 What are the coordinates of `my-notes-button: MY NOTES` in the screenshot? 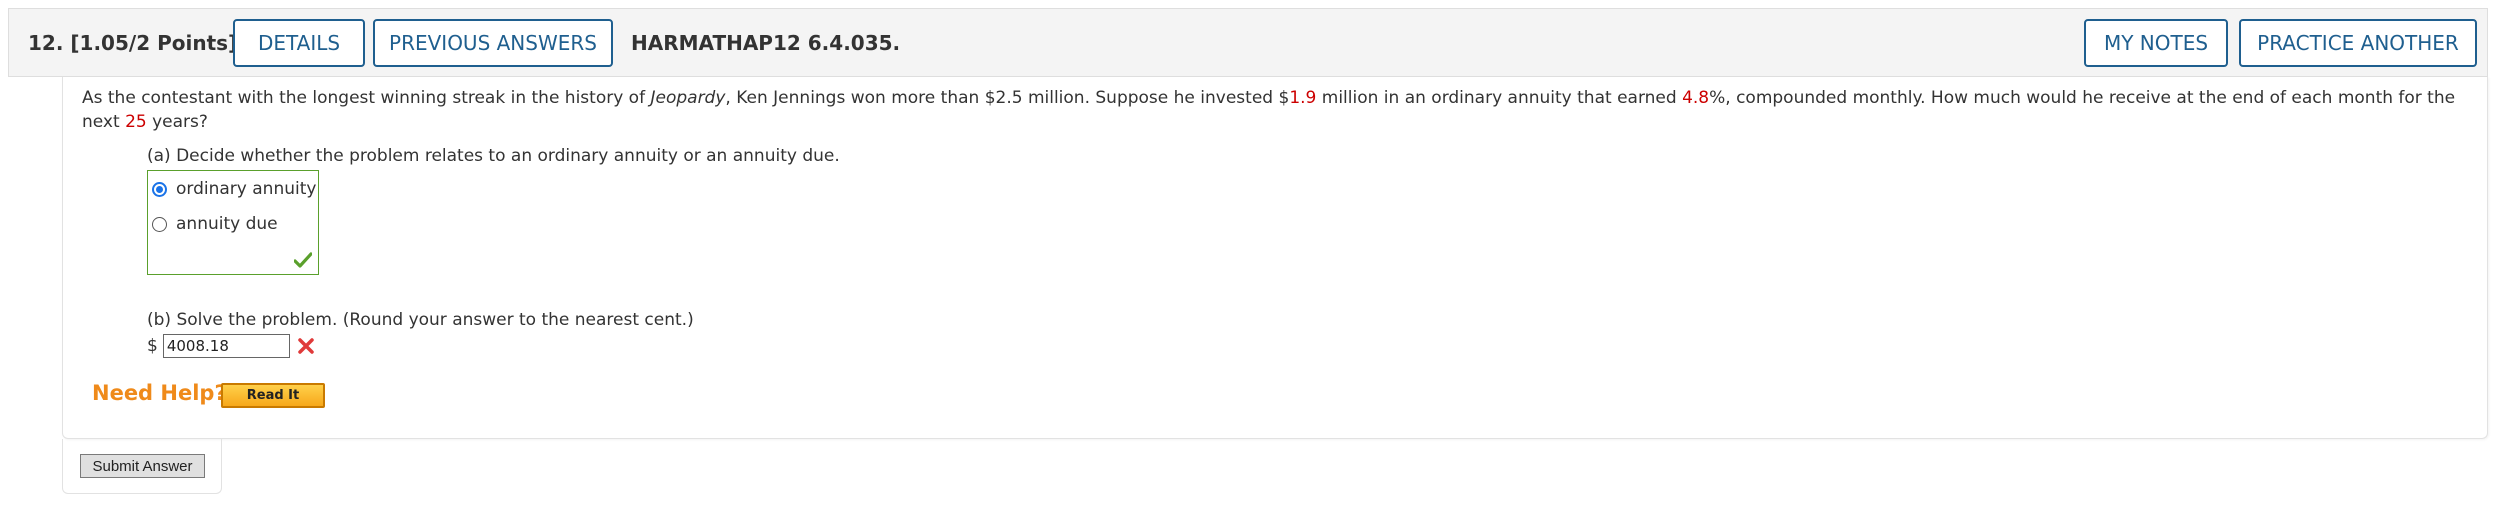 It's located at (2156, 43).